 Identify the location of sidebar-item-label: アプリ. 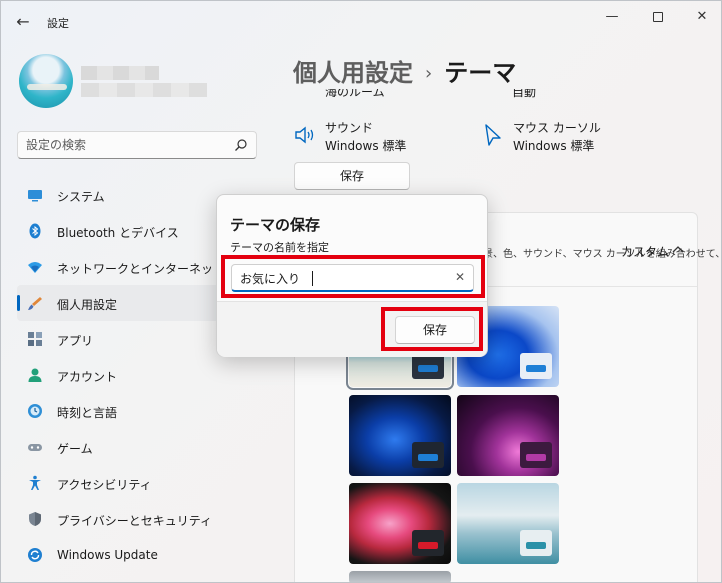
(75, 341).